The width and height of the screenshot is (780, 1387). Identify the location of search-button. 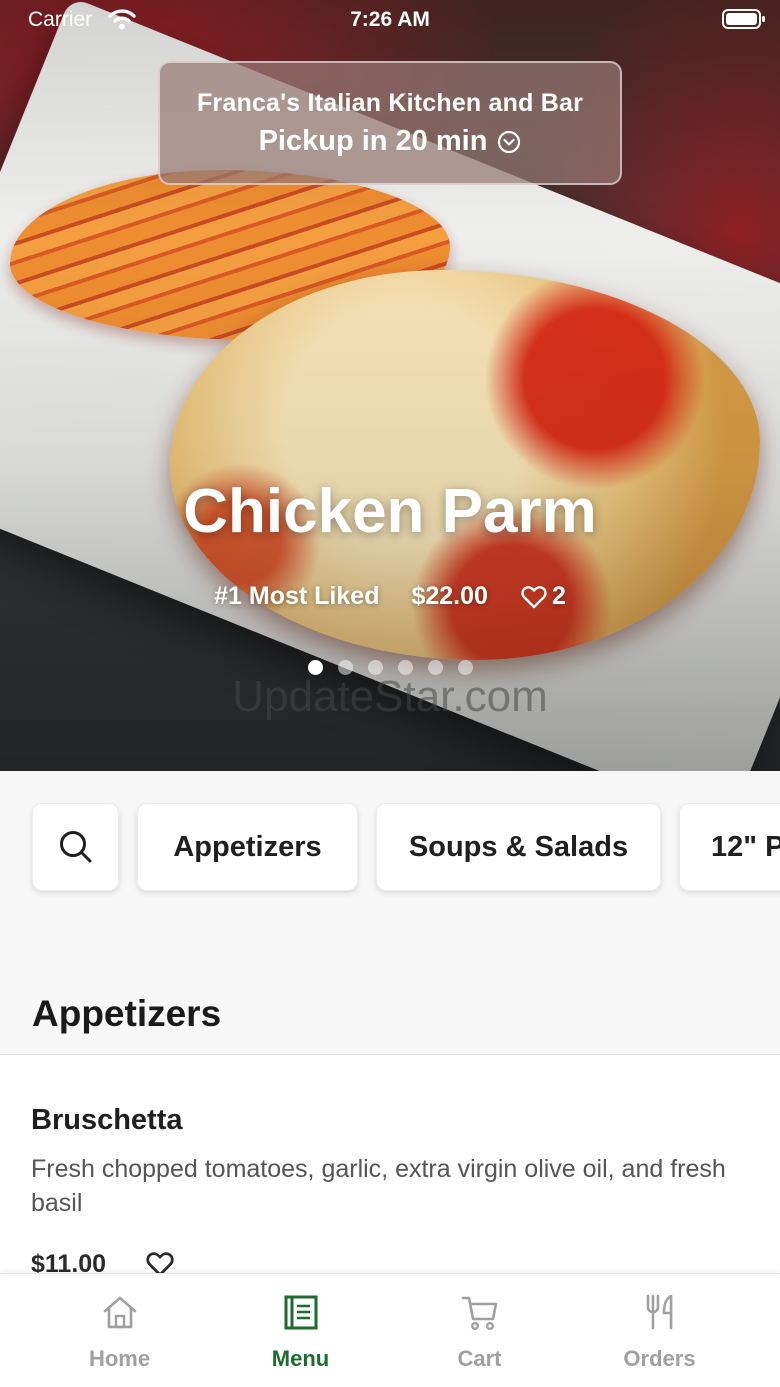
(75, 847).